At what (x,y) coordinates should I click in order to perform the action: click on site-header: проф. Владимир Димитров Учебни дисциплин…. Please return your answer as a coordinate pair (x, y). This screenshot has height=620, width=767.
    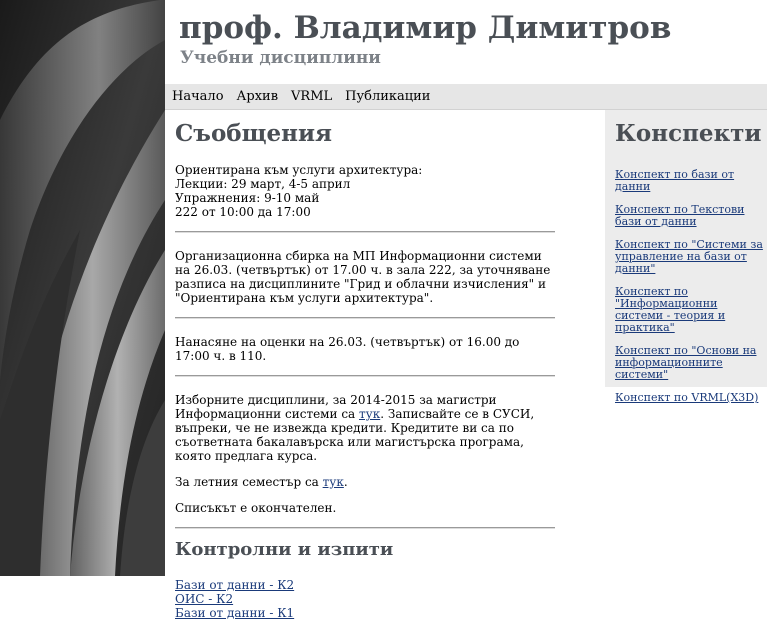
    Looking at the image, I should click on (466, 42).